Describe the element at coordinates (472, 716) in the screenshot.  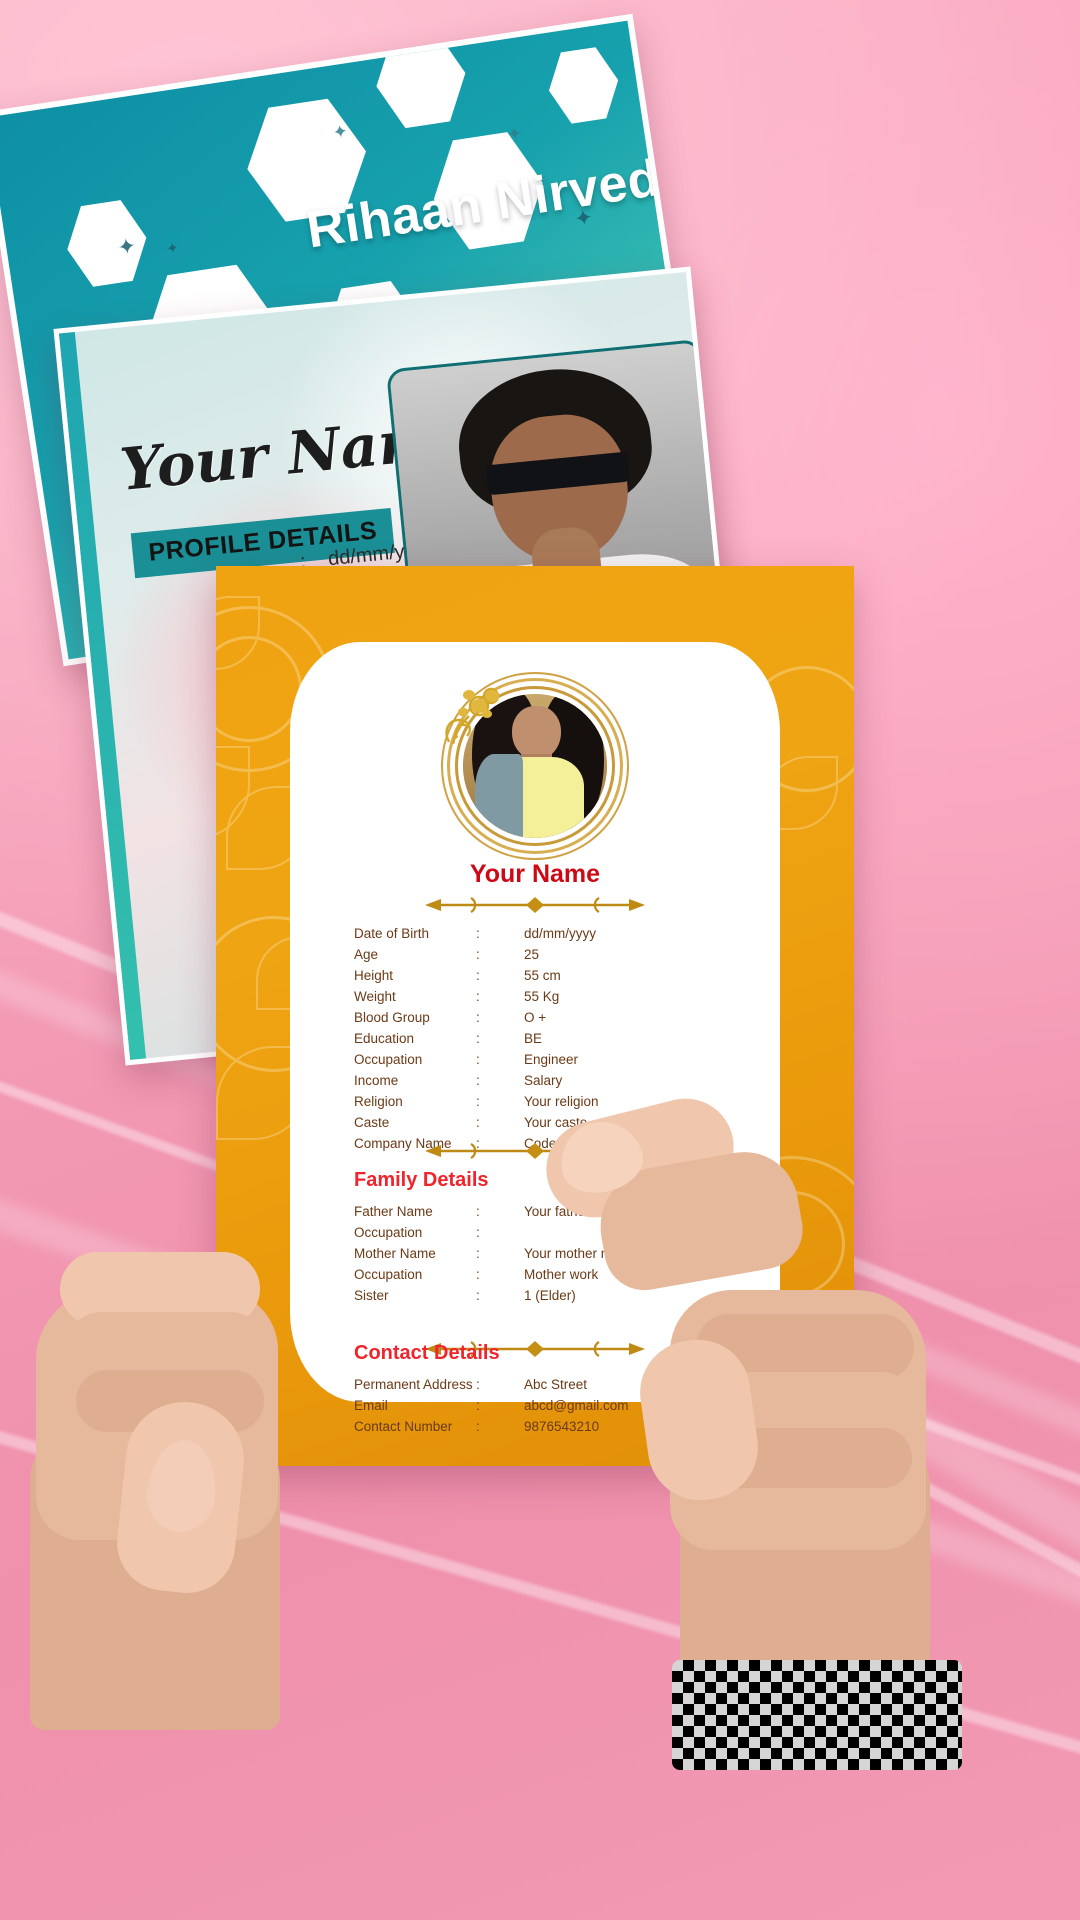
I see `gold-floral-icon` at that location.